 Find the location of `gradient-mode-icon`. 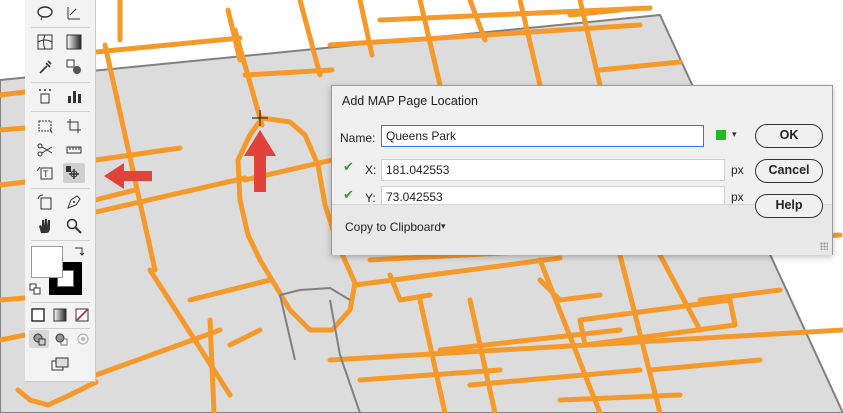

gradient-mode-icon is located at coordinates (60, 315).